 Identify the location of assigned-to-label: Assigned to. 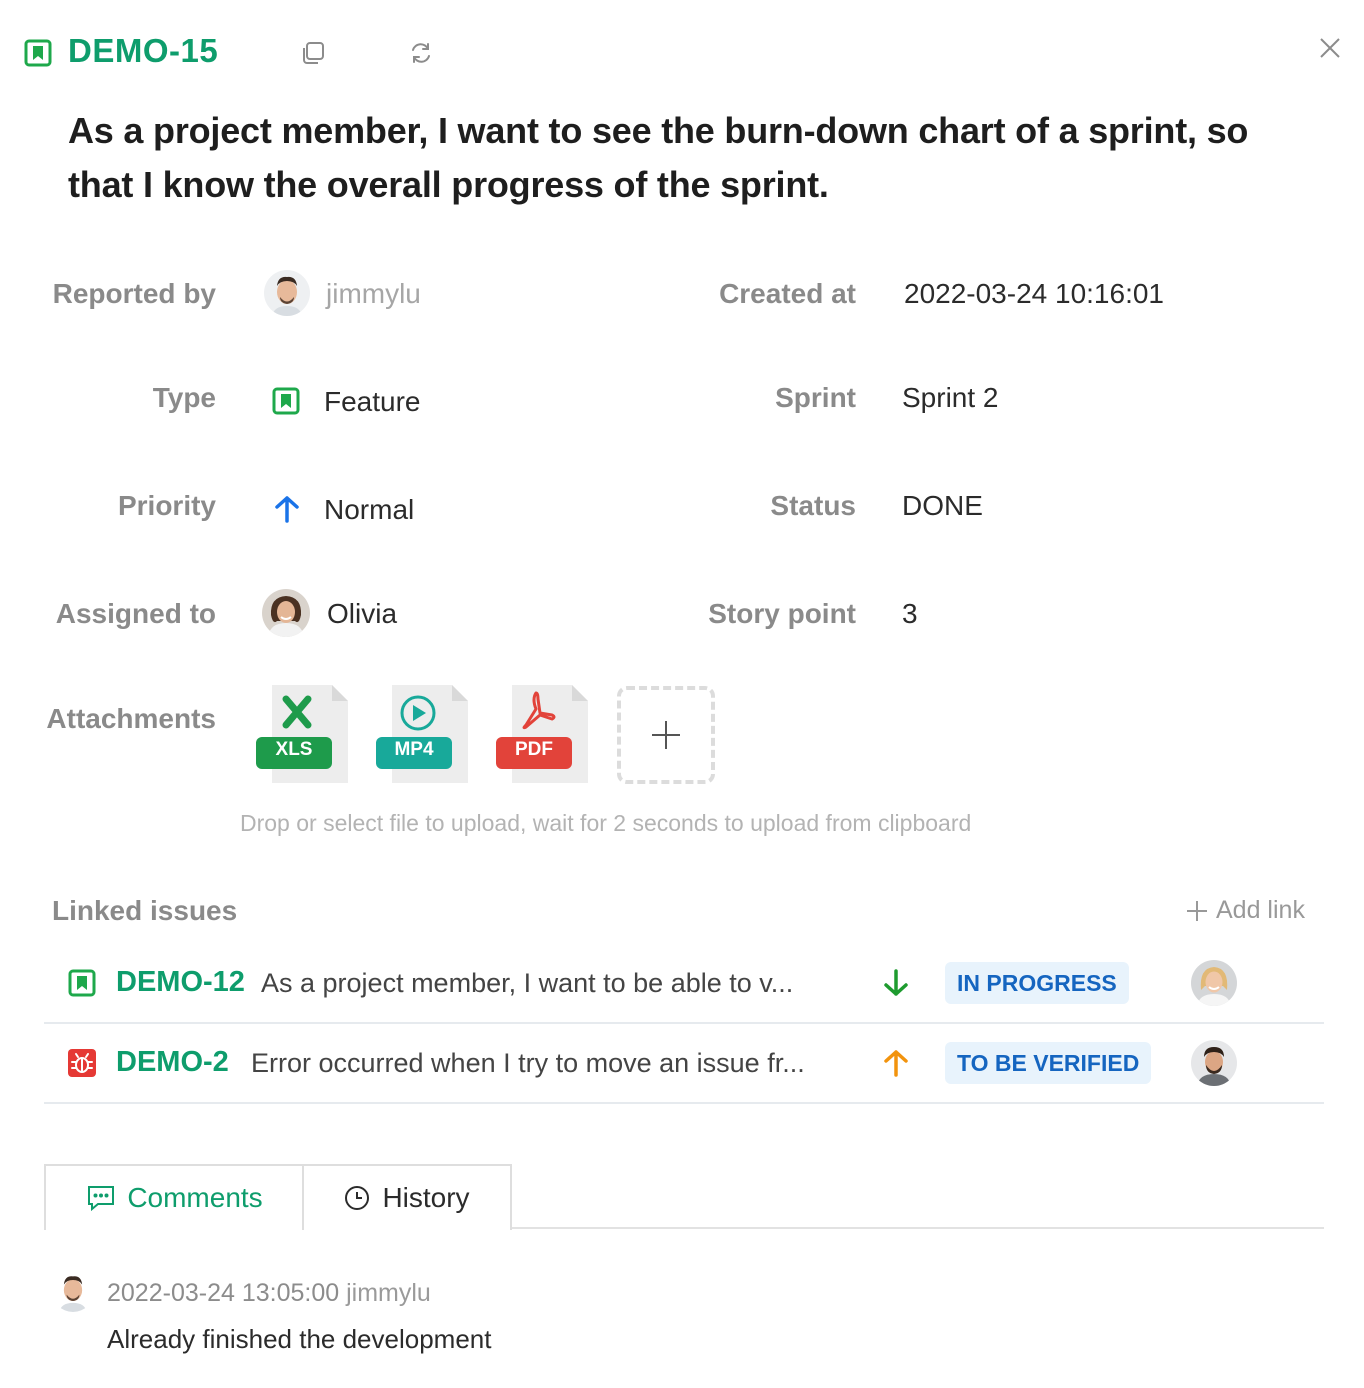
(135, 613).